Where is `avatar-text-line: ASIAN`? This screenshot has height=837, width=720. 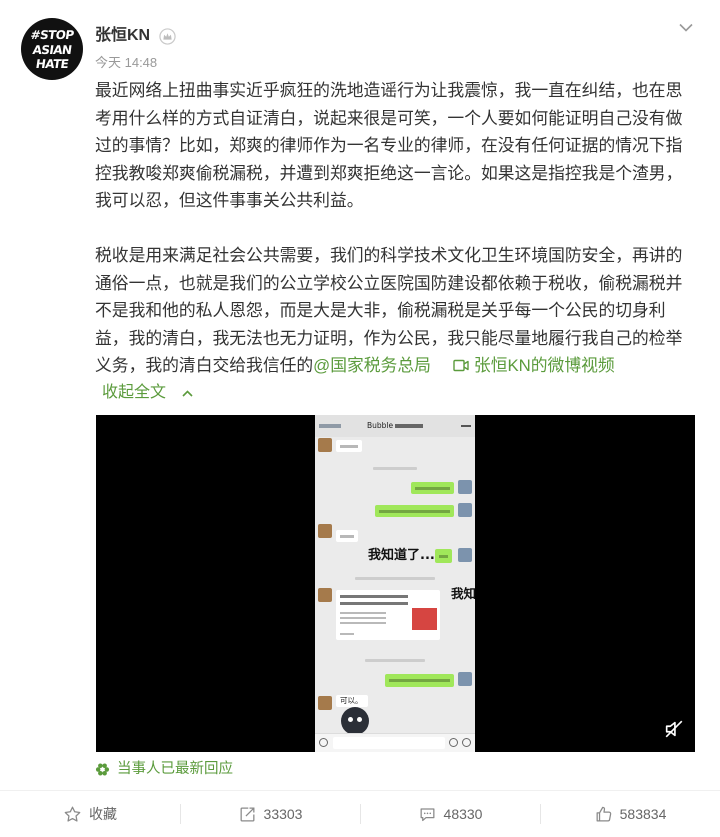 avatar-text-line: ASIAN is located at coordinates (52, 49).